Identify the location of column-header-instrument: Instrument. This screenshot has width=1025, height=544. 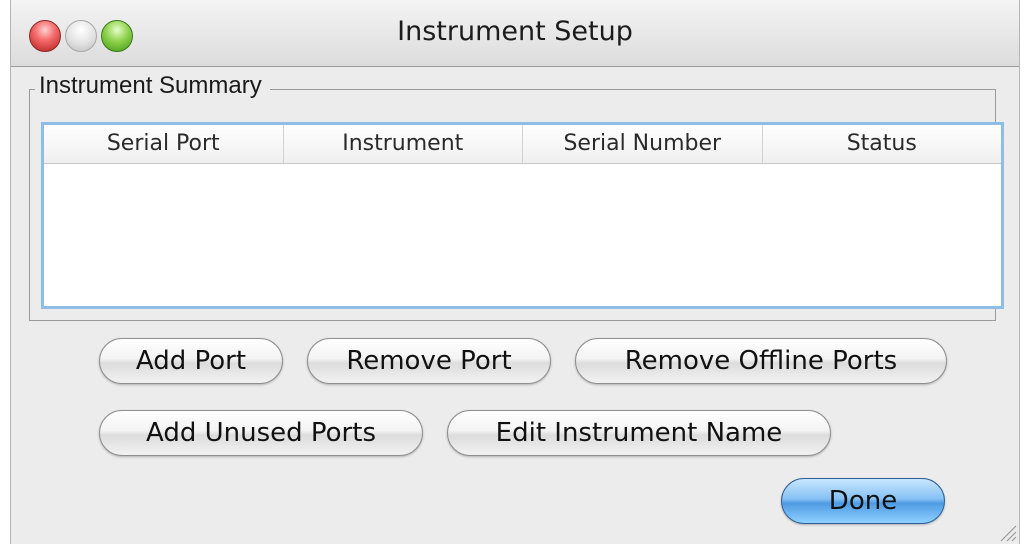
(403, 144).